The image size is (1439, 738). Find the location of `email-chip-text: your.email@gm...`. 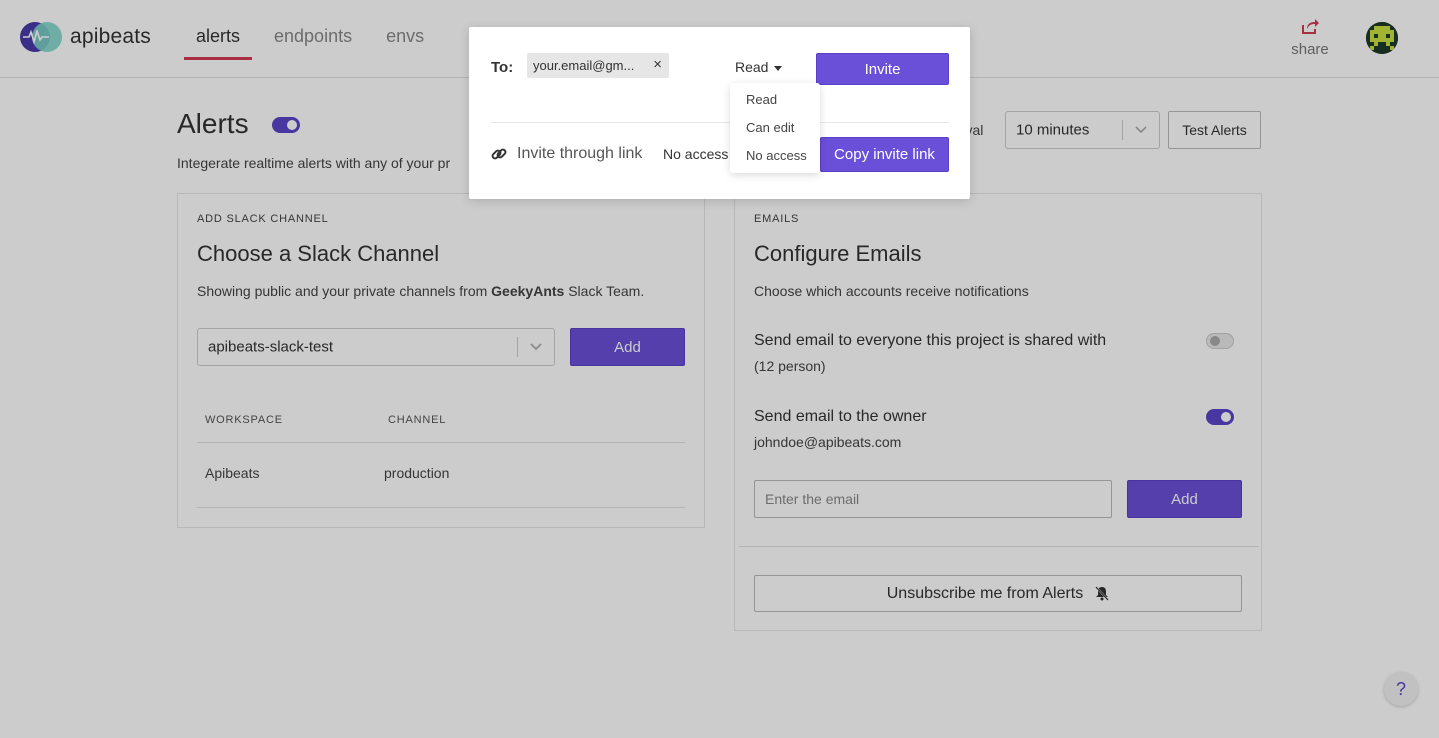

email-chip-text: your.email@gm... is located at coordinates (584, 65).